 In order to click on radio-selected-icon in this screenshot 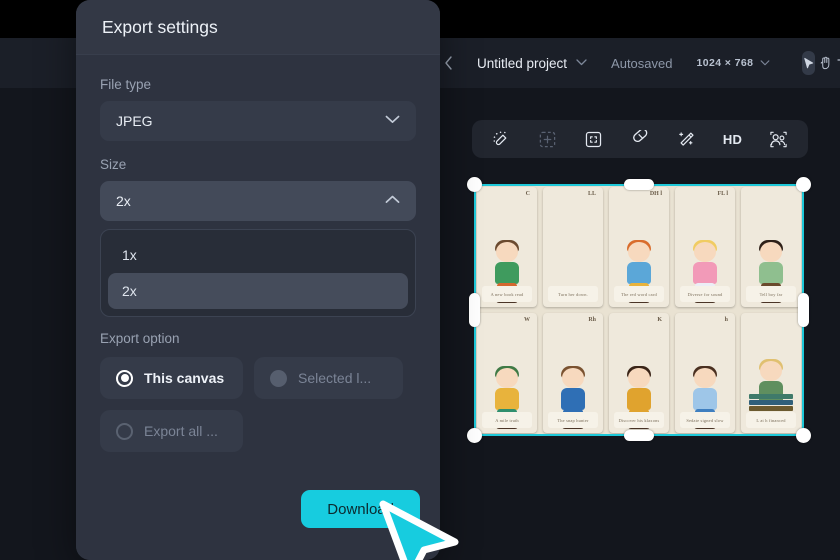, I will do `click(124, 378)`.